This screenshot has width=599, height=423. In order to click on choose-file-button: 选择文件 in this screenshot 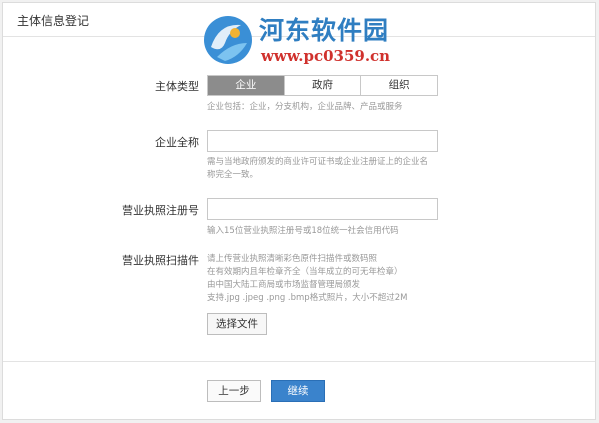, I will do `click(237, 324)`.